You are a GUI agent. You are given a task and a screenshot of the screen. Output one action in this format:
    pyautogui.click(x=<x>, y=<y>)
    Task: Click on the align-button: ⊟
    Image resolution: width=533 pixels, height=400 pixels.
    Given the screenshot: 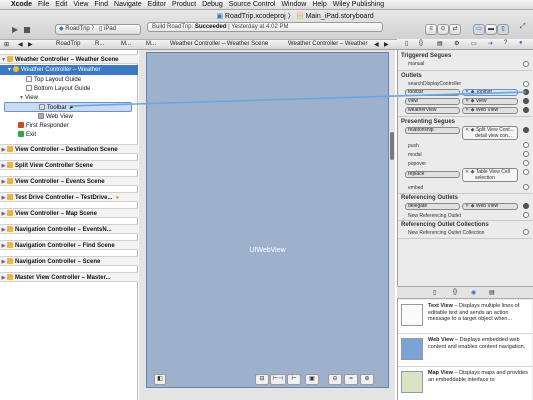 What is the action you would take?
    pyautogui.click(x=262, y=379)
    